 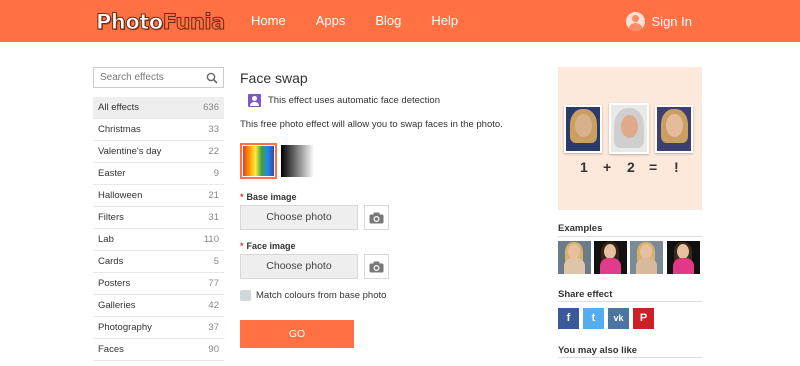 I want to click on equation-symbol: +, so click(x=607, y=167).